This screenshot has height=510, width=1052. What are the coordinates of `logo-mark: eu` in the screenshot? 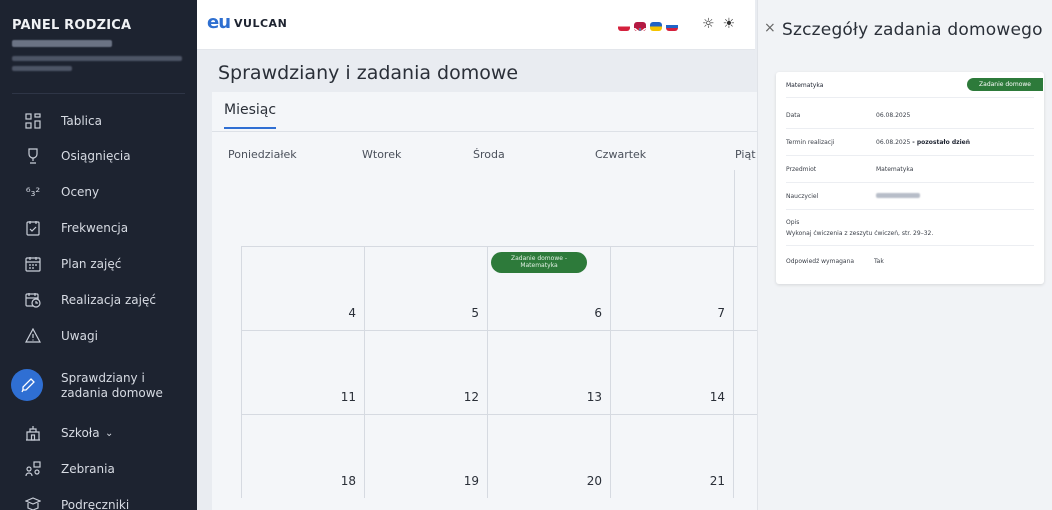 It's located at (219, 22).